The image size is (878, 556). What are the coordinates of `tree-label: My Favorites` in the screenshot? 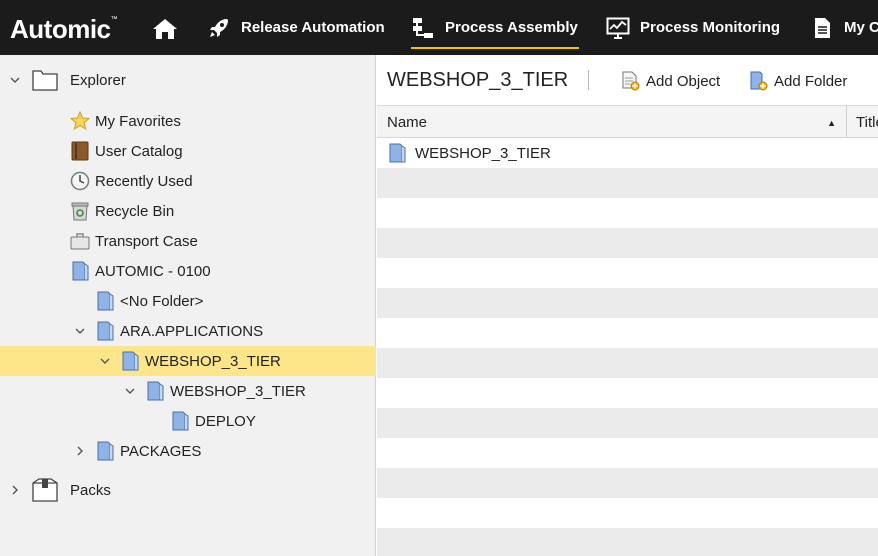 It's located at (138, 121).